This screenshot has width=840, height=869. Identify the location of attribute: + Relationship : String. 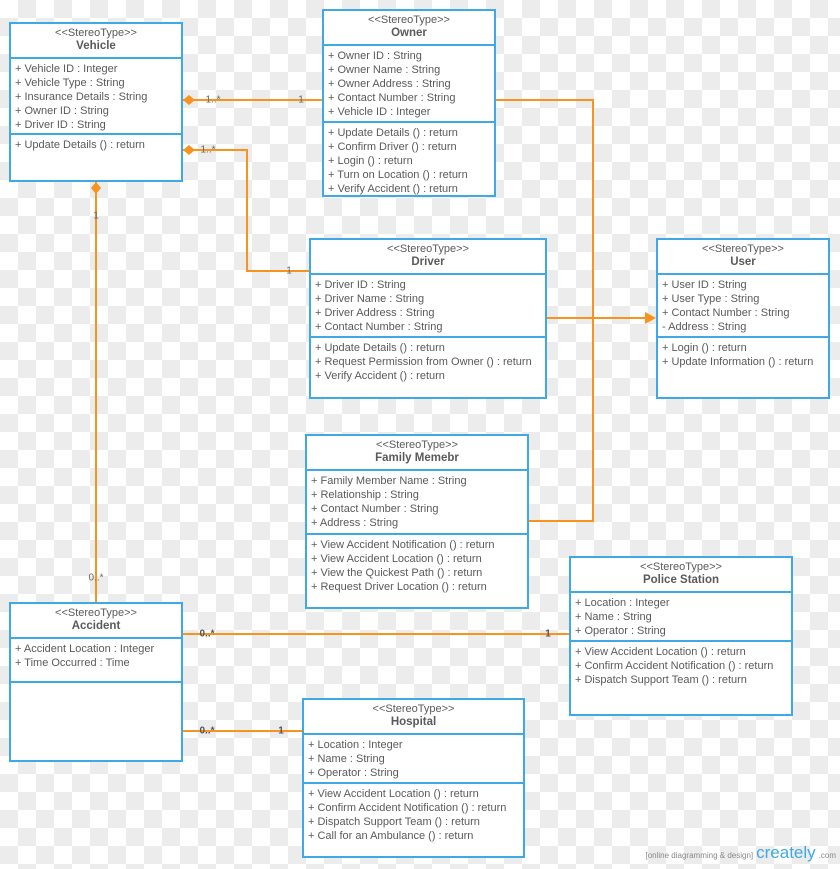
(365, 495).